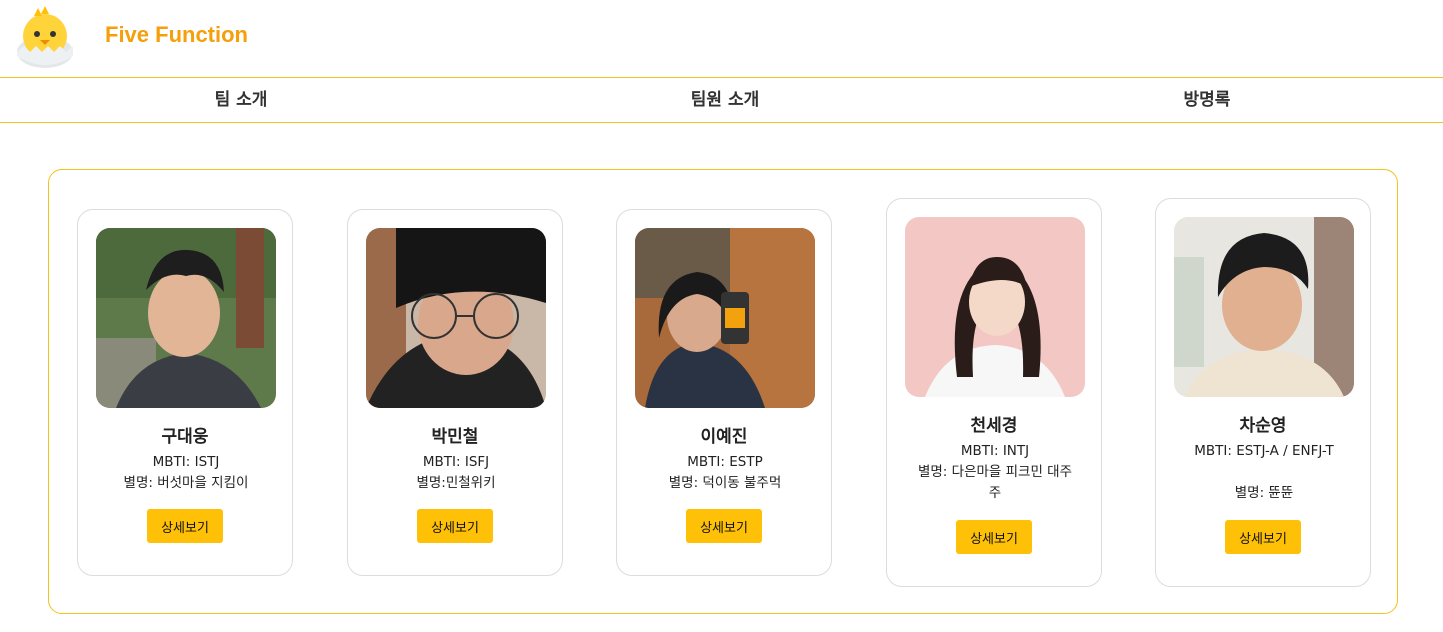 Image resolution: width=1443 pixels, height=632 pixels. I want to click on member-card: 박민철 MBTI: ISFJ 별명:민철위키 상세보기, so click(455, 392).